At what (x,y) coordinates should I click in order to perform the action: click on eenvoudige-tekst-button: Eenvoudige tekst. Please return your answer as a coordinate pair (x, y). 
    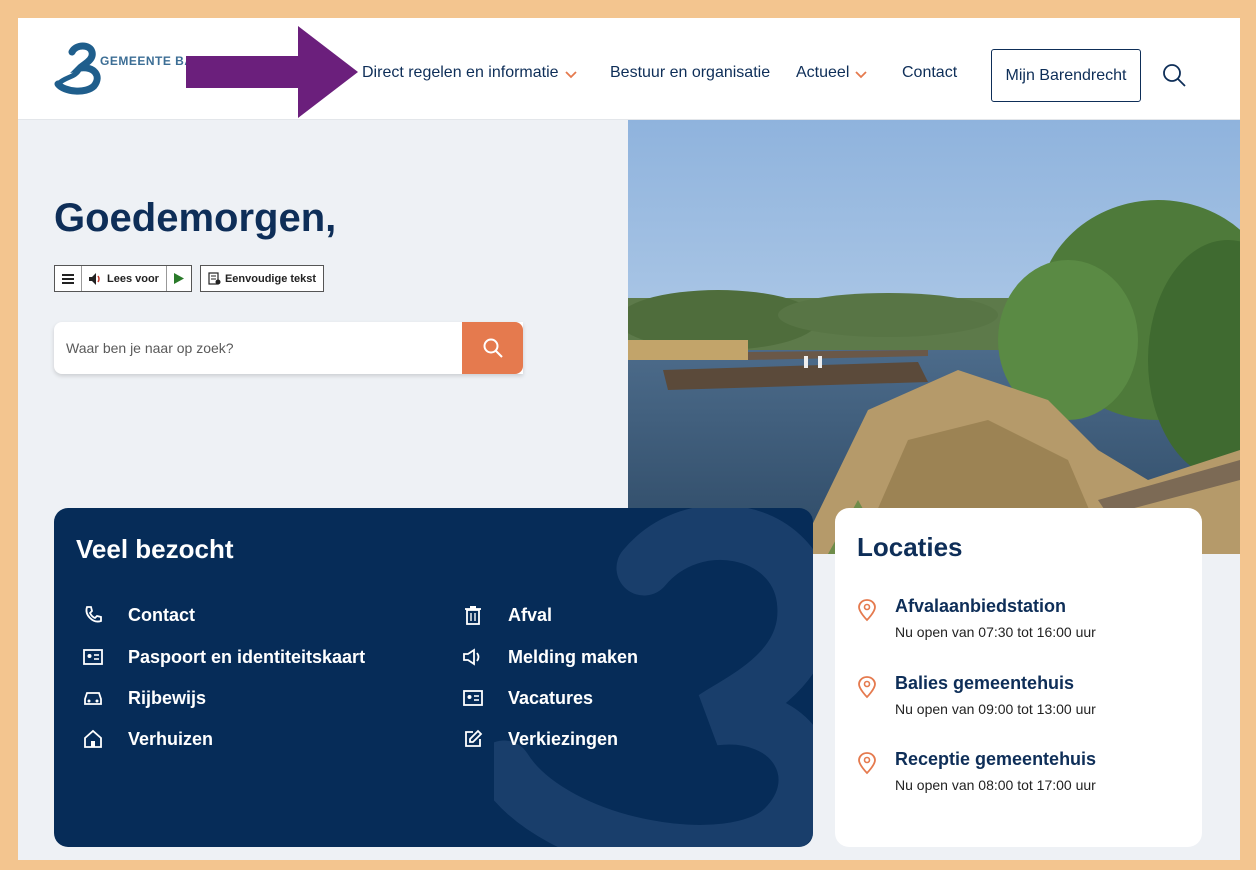
    Looking at the image, I should click on (262, 278).